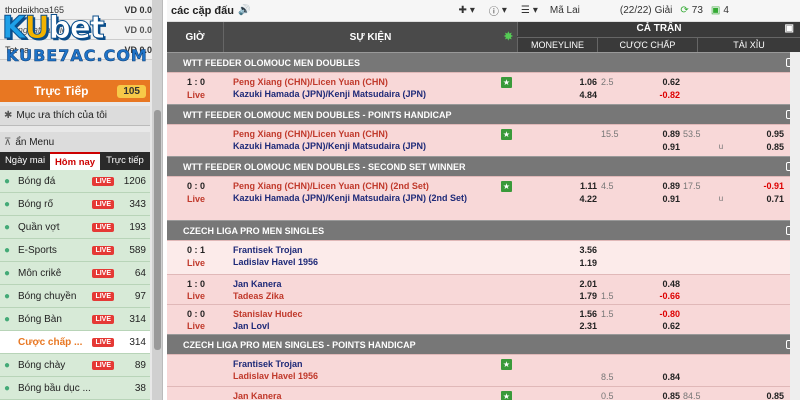 This screenshot has width=800, height=400. I want to click on bet-count: ▣ 4, so click(720, 10).